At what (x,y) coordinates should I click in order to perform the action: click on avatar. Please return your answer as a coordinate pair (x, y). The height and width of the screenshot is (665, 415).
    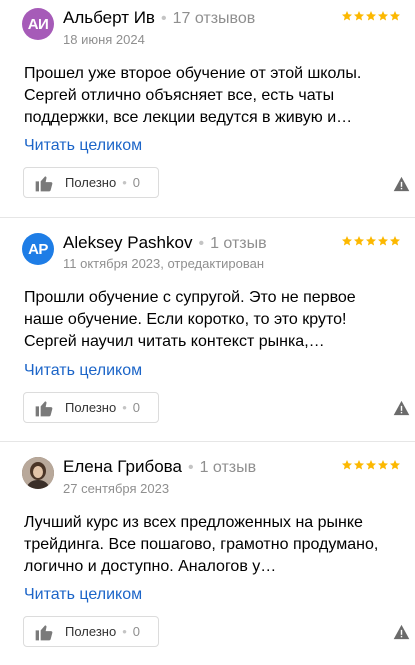
    Looking at the image, I should click on (38, 473).